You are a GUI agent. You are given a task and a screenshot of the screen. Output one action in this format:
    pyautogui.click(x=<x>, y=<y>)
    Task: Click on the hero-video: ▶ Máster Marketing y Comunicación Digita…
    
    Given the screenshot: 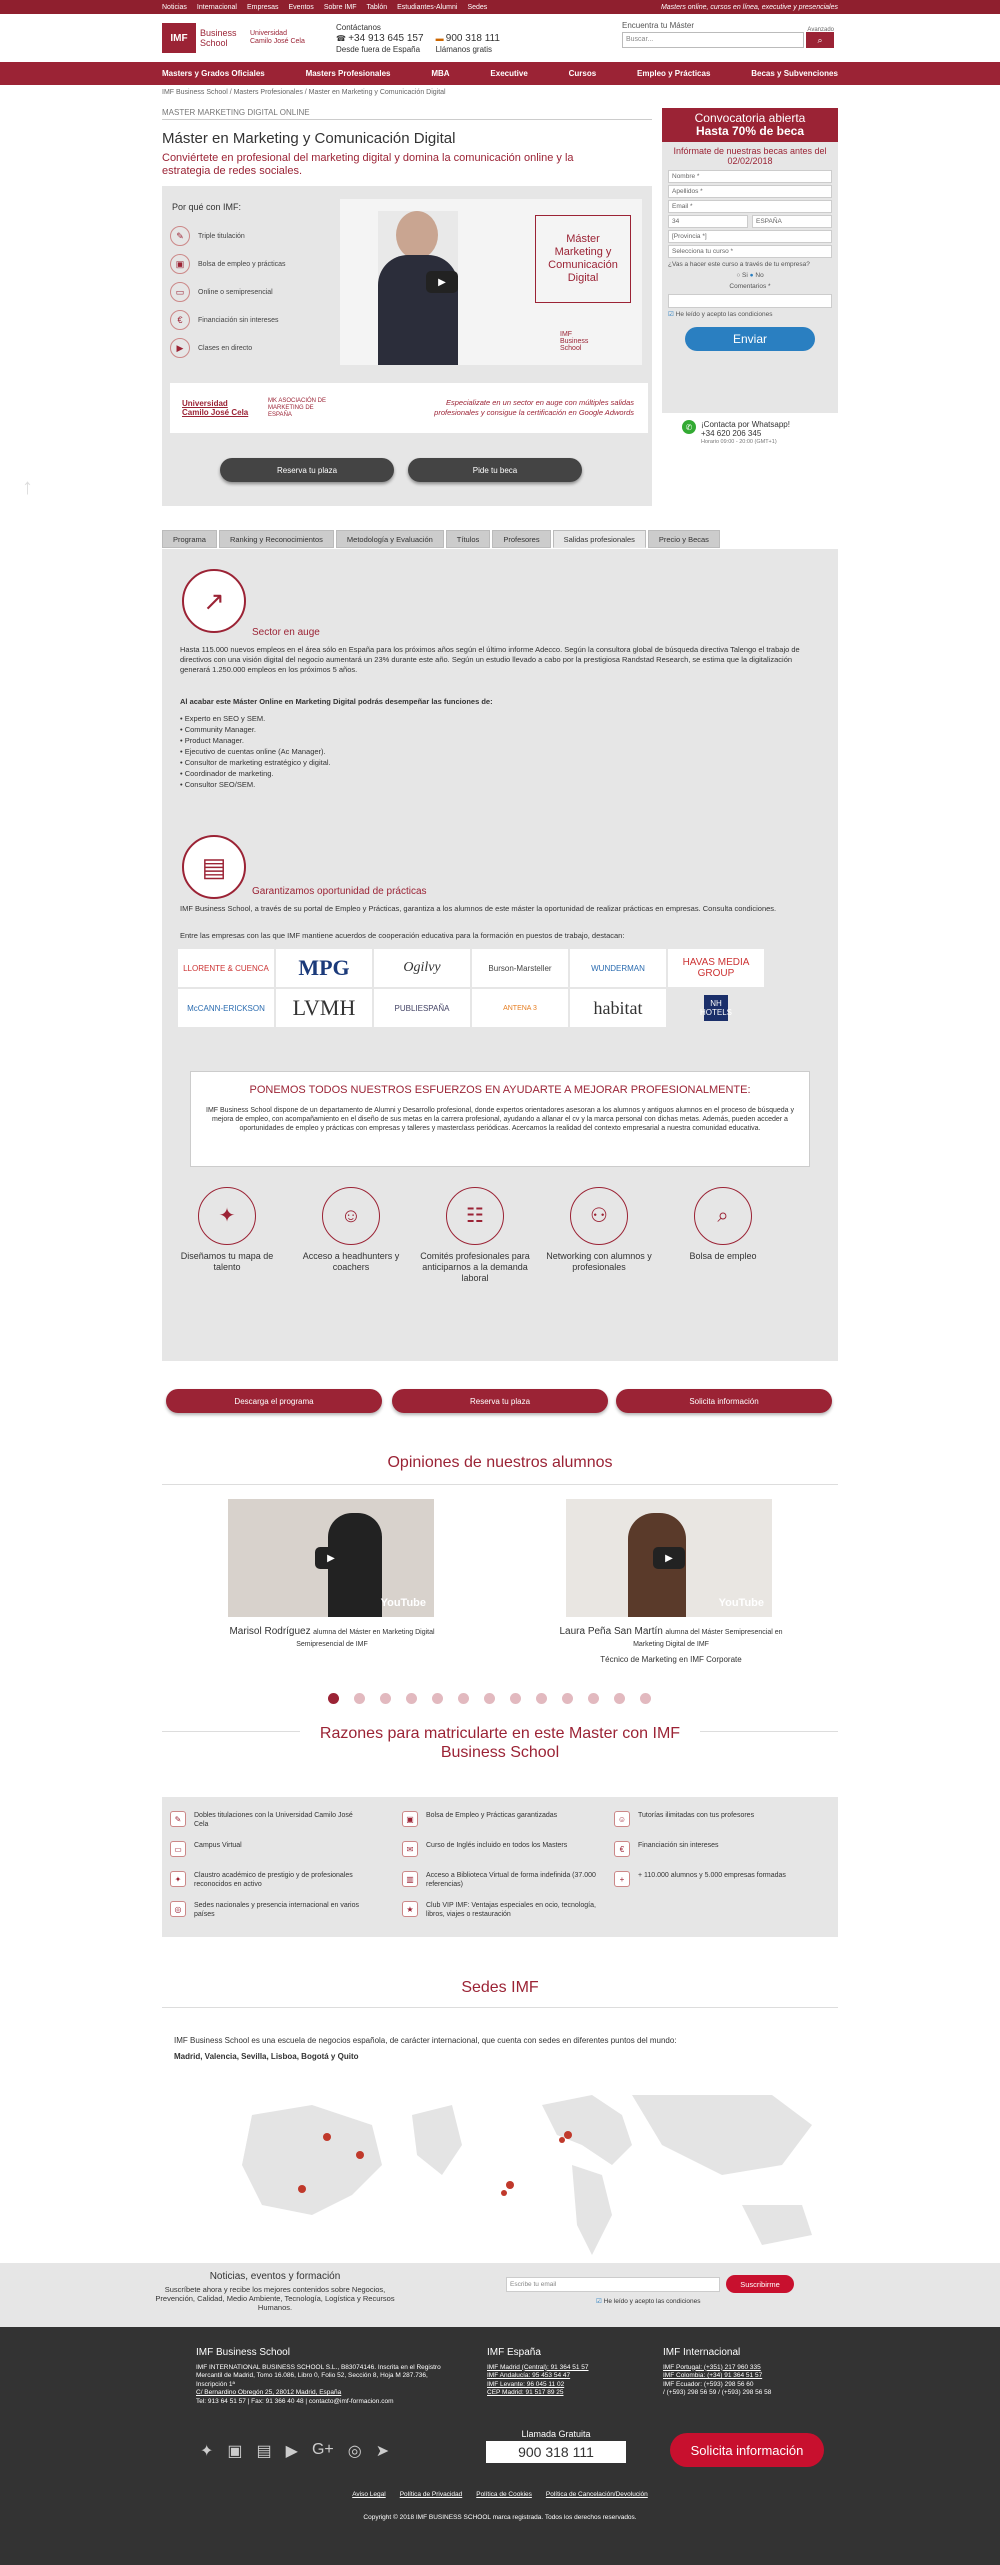 What is the action you would take?
    pyautogui.click(x=491, y=282)
    